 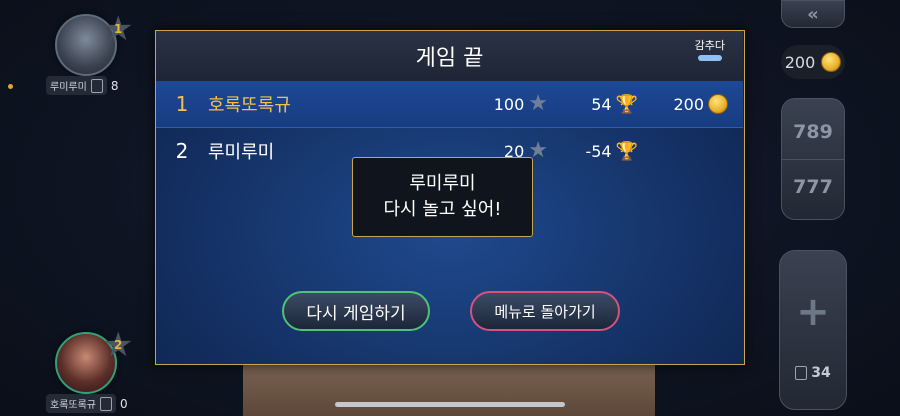 I want to click on player-1-rank: 1, so click(x=118, y=29).